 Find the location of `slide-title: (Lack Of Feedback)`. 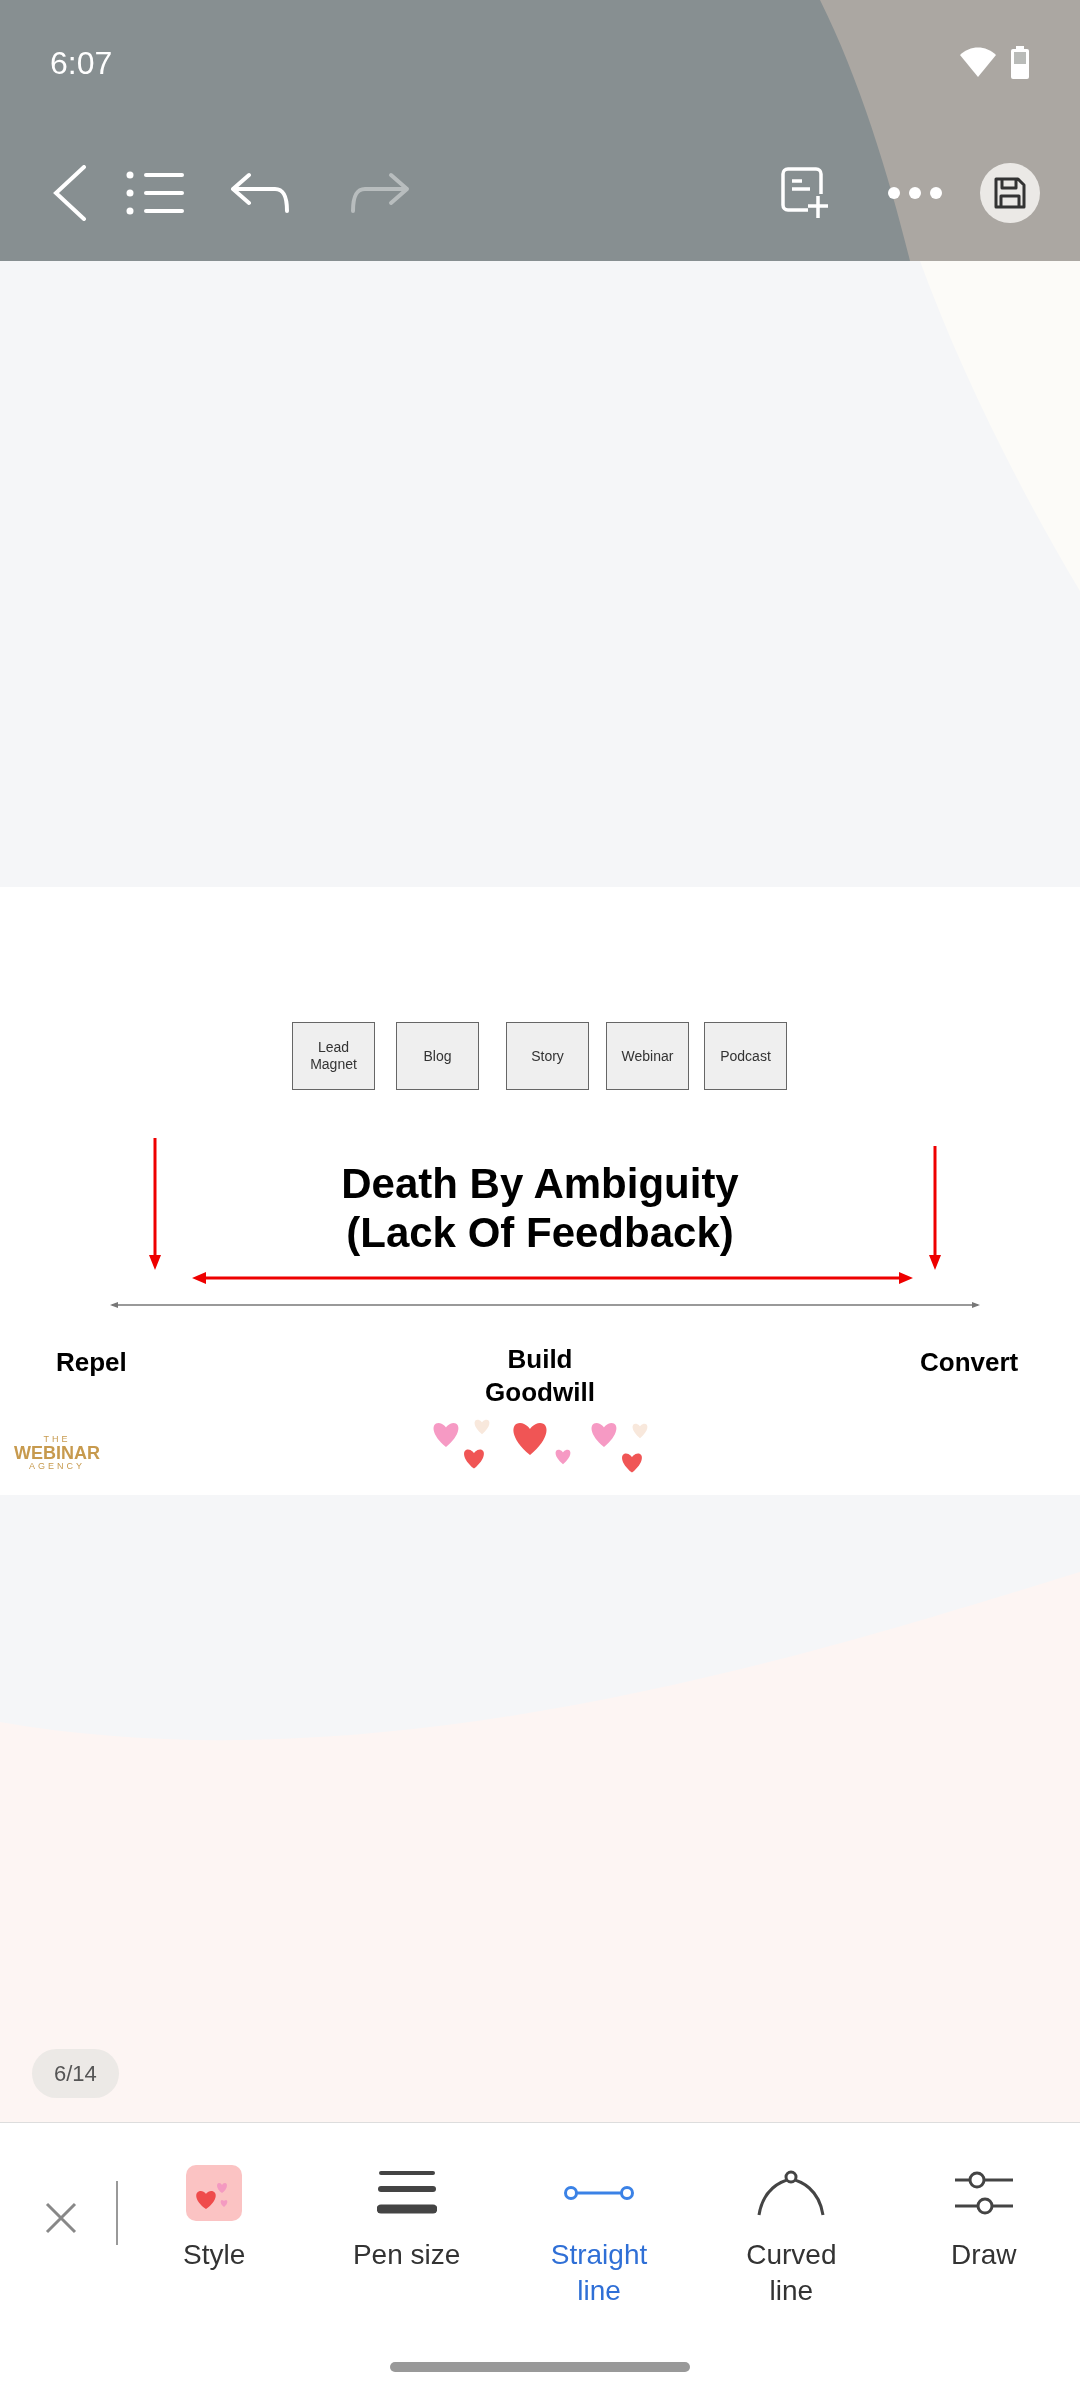

slide-title: (Lack Of Feedback) is located at coordinates (540, 1232).